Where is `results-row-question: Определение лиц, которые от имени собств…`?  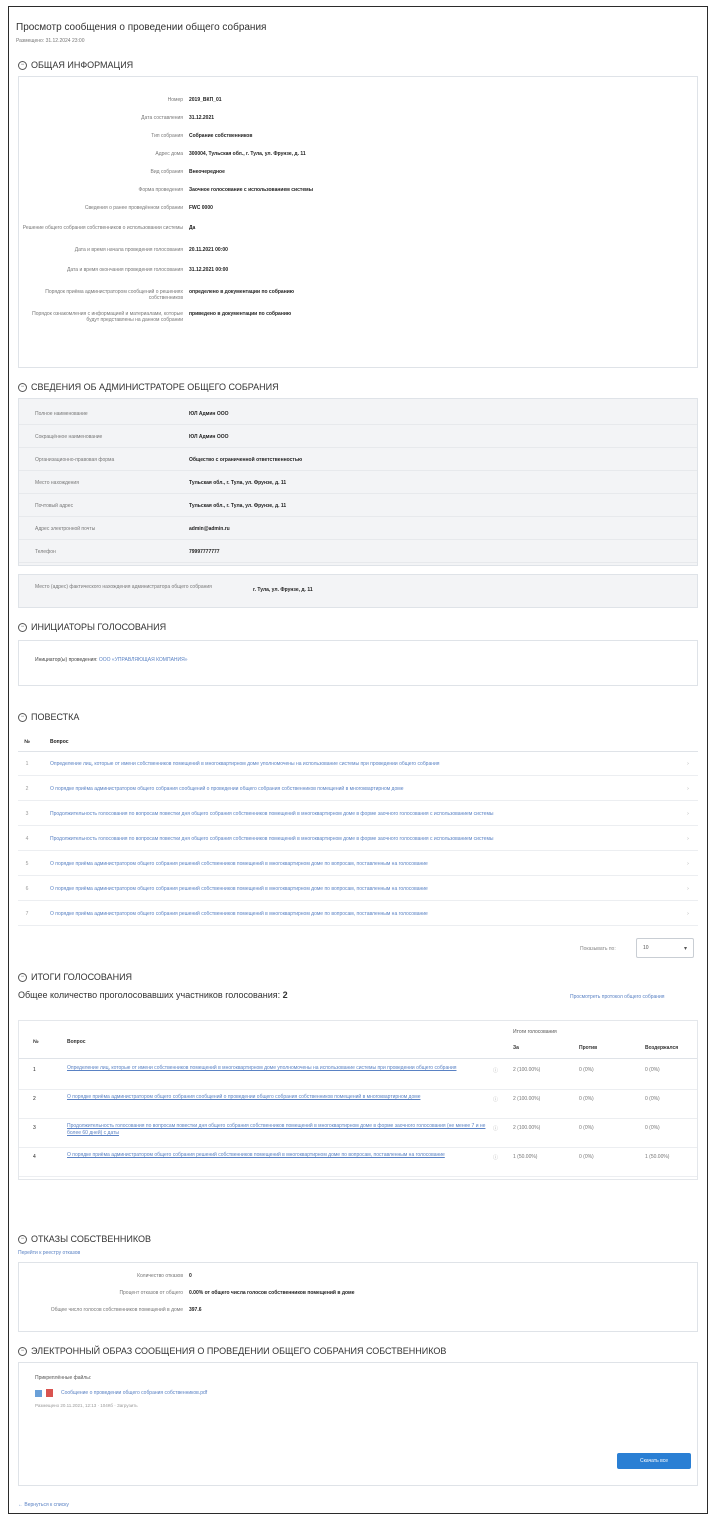 results-row-question: Определение лиц, которые от имени собств… is located at coordinates (277, 1068).